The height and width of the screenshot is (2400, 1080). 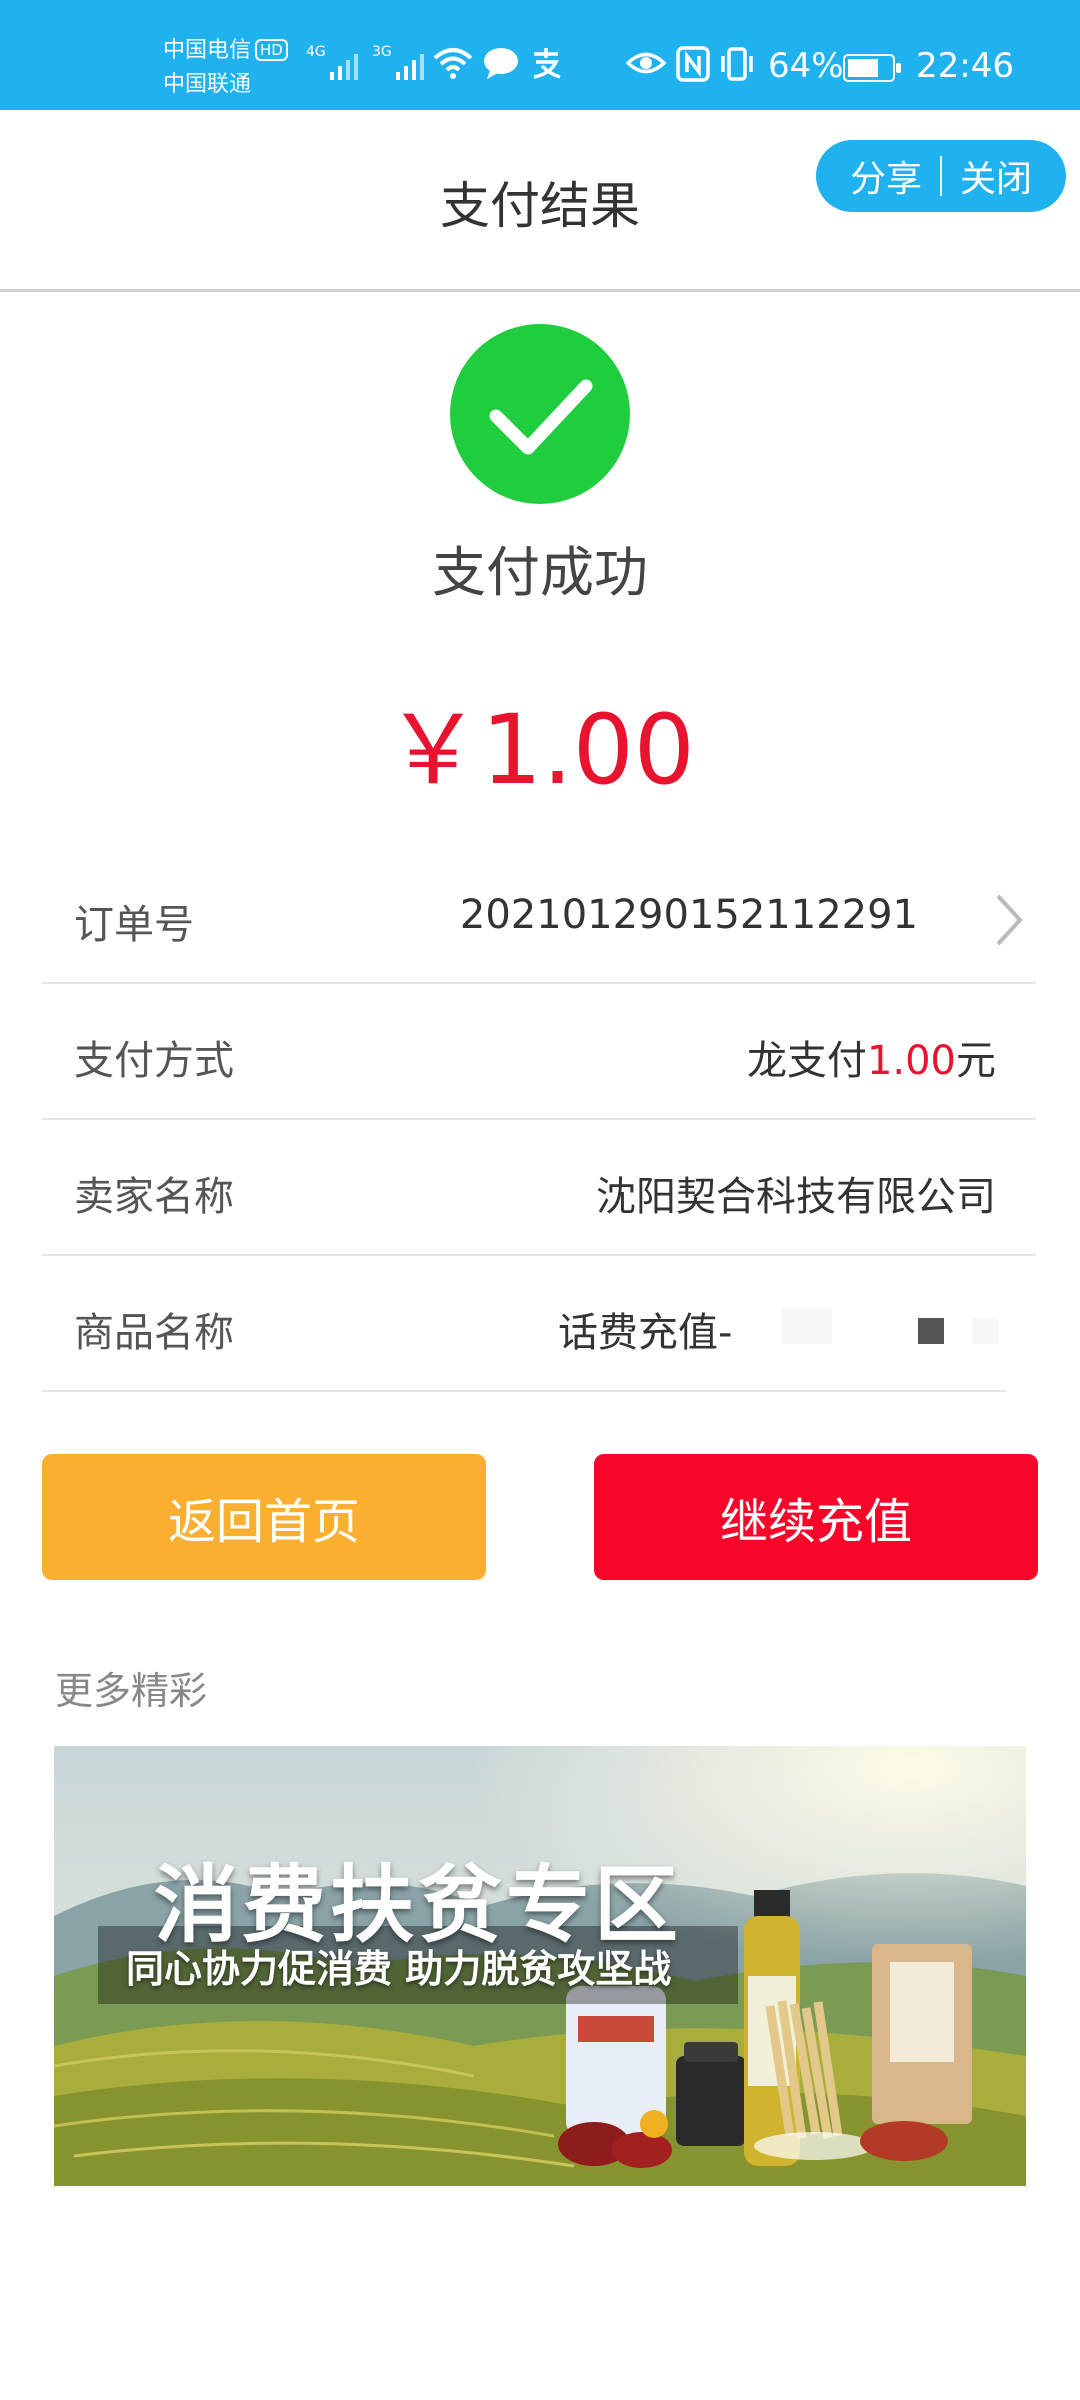 What do you see at coordinates (693, 64) in the screenshot?
I see `nfc-icon` at bounding box center [693, 64].